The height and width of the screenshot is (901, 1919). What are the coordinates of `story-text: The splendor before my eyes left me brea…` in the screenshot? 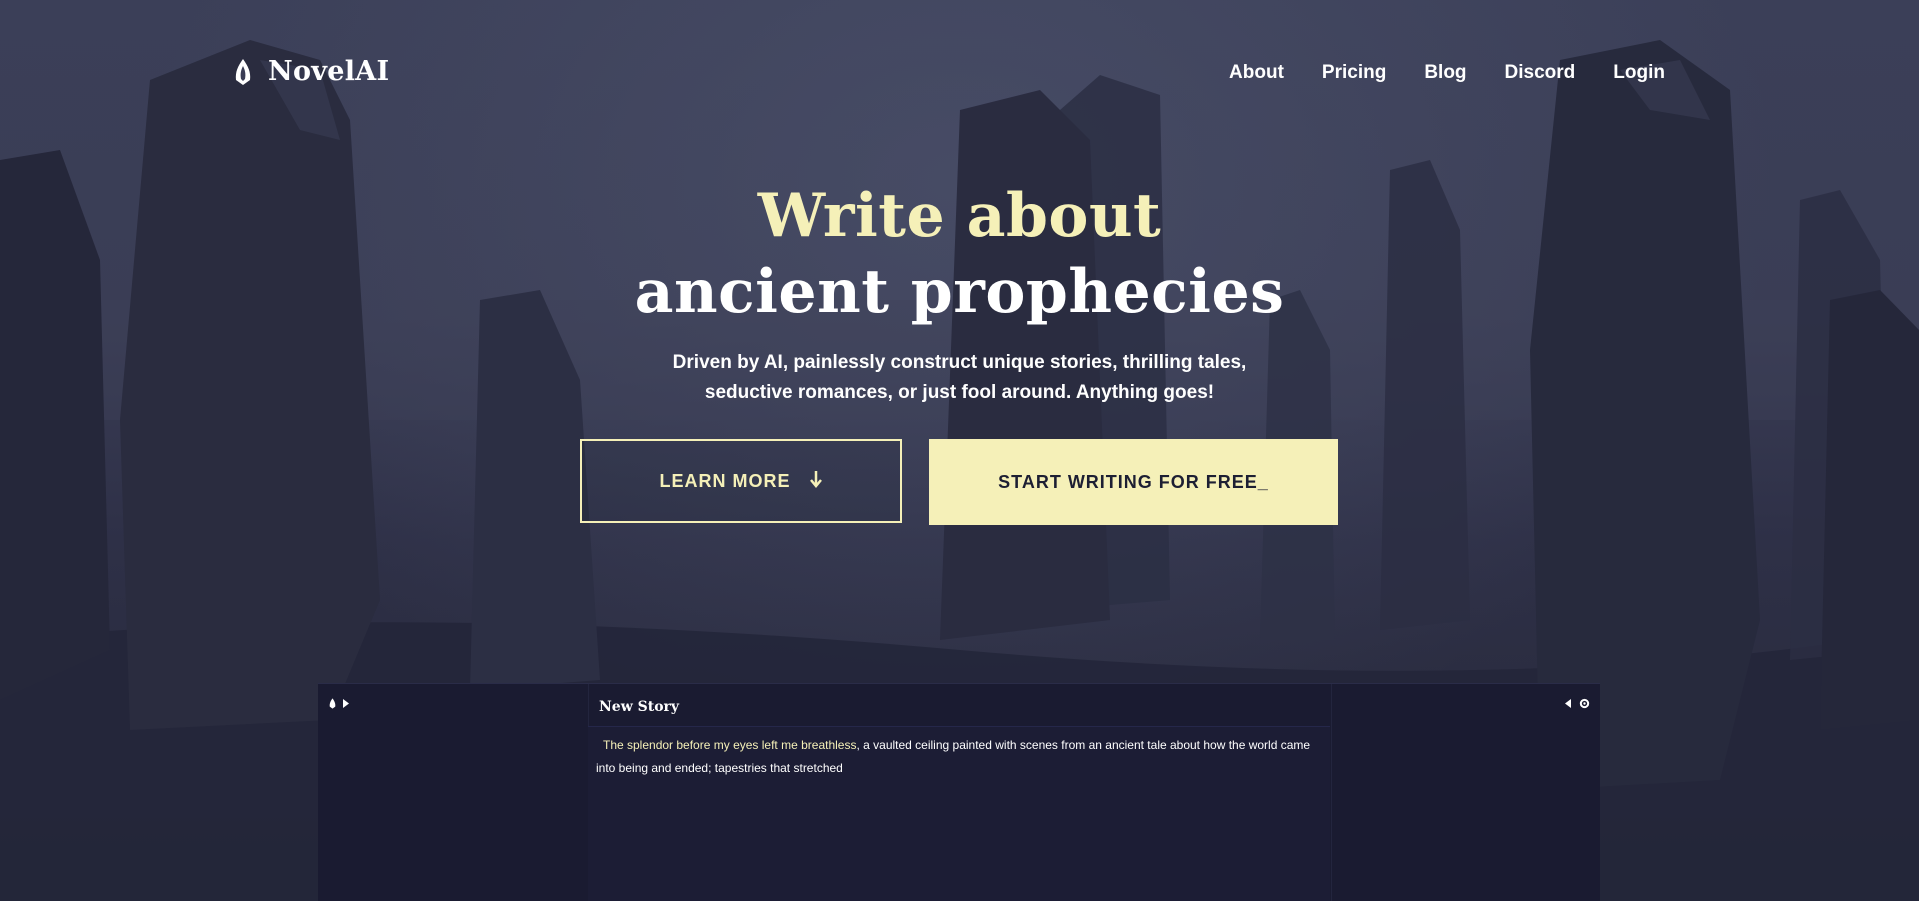 It's located at (961, 757).